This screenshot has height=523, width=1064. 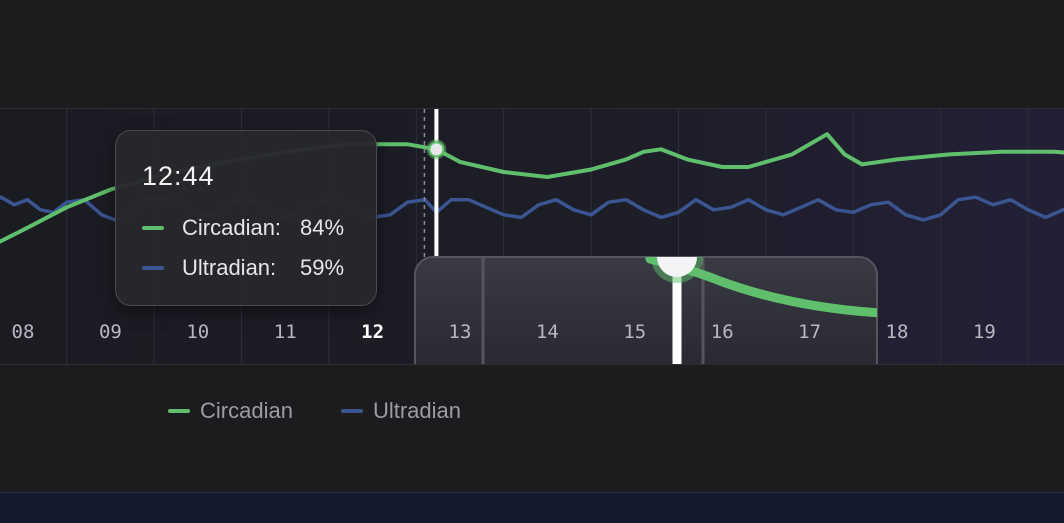 I want to click on tooltip-row-ultradian: Ultradian: 59%, so click(x=243, y=268).